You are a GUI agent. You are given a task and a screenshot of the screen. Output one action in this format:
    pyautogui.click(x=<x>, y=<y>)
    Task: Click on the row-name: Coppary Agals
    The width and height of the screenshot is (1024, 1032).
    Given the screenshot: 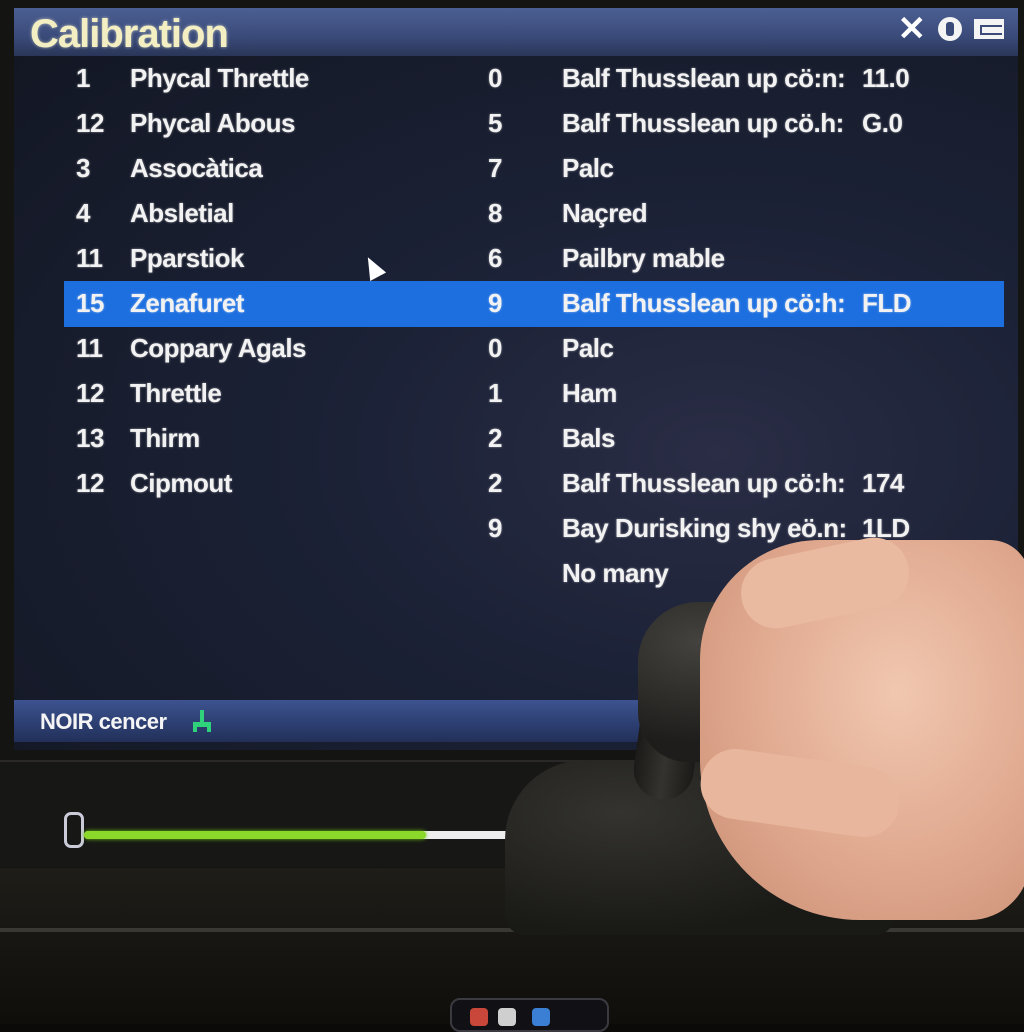 What is the action you would take?
    pyautogui.click(x=218, y=348)
    